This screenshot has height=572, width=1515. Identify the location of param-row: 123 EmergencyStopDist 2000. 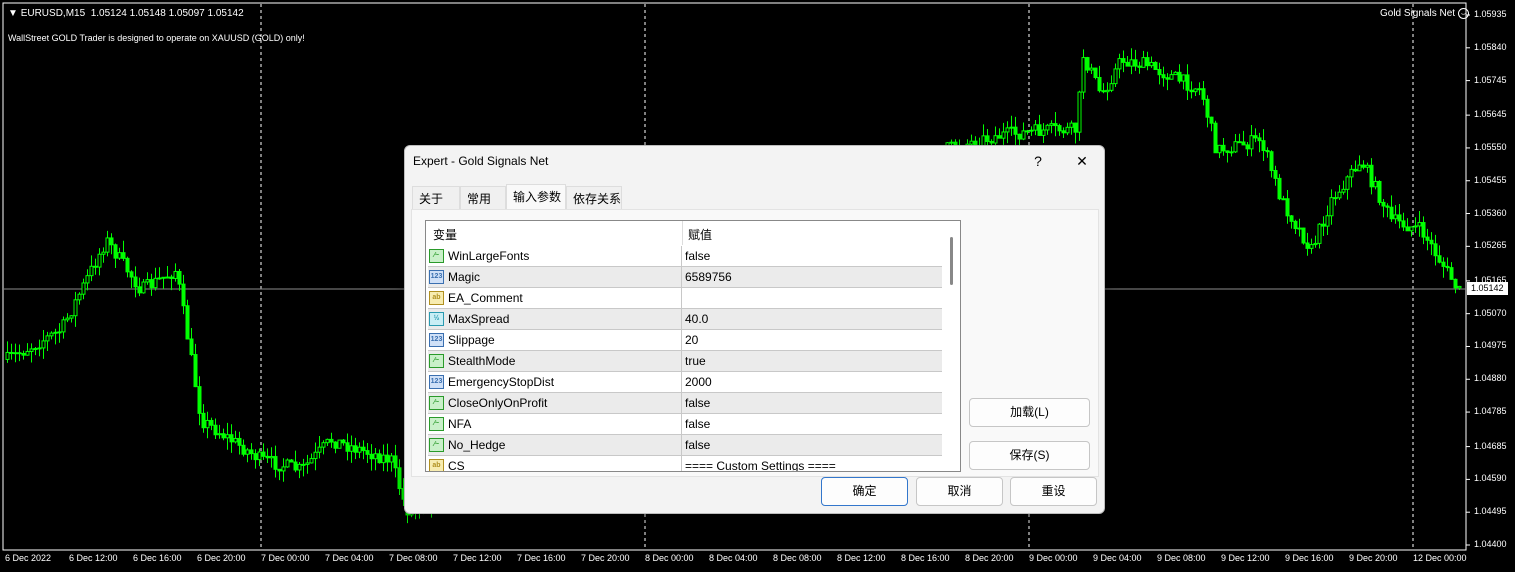
(685, 382).